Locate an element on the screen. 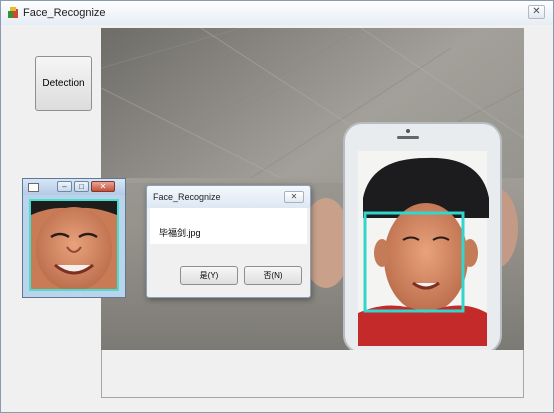  dialog-message: 毕福剑.jpg is located at coordinates (180, 233).